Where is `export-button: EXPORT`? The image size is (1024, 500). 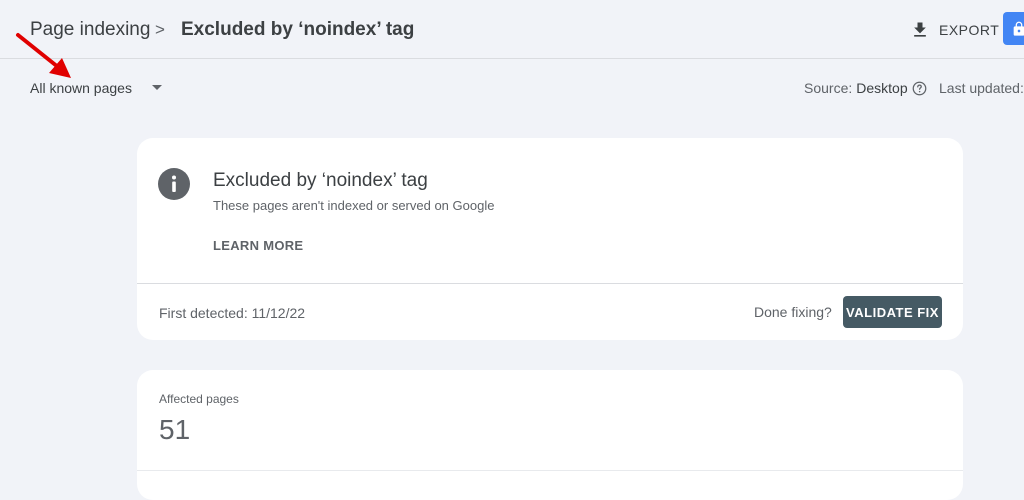 export-button: EXPORT is located at coordinates (954, 30).